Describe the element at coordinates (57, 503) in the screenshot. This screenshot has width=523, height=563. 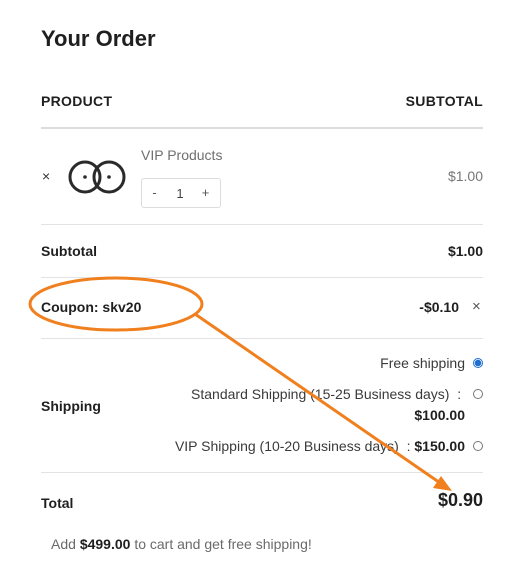
I see `total-label: Total` at that location.